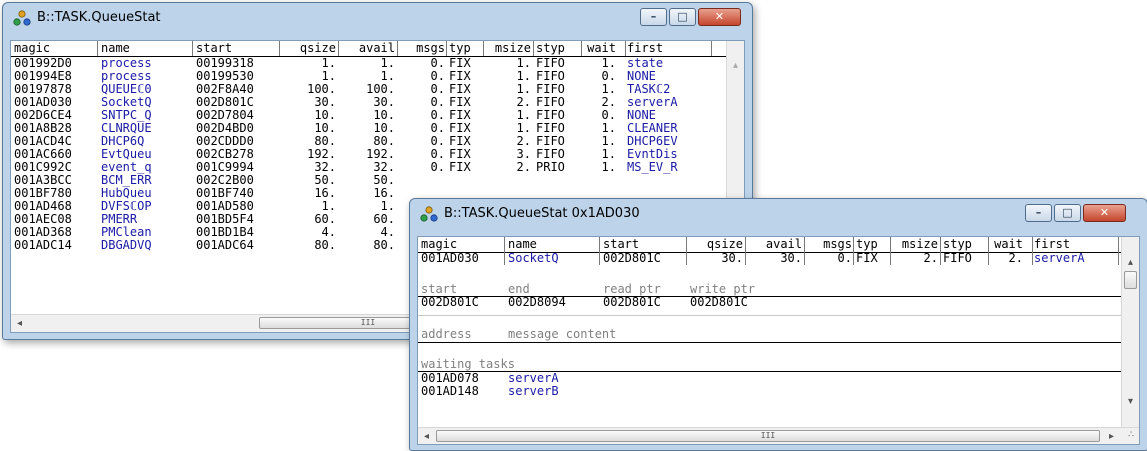  I want to click on message-header-label: address, so click(446, 334).